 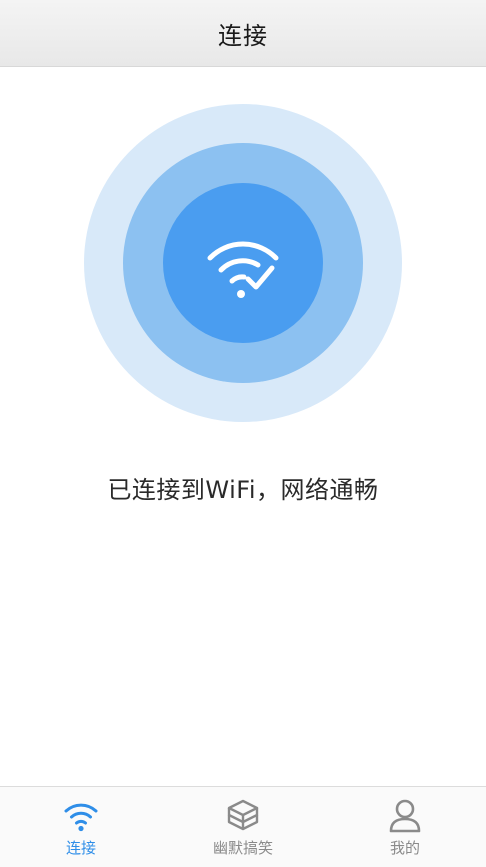 What do you see at coordinates (243, 490) in the screenshot?
I see `connection-status-text: 已连接到WiFi，网络通畅` at bounding box center [243, 490].